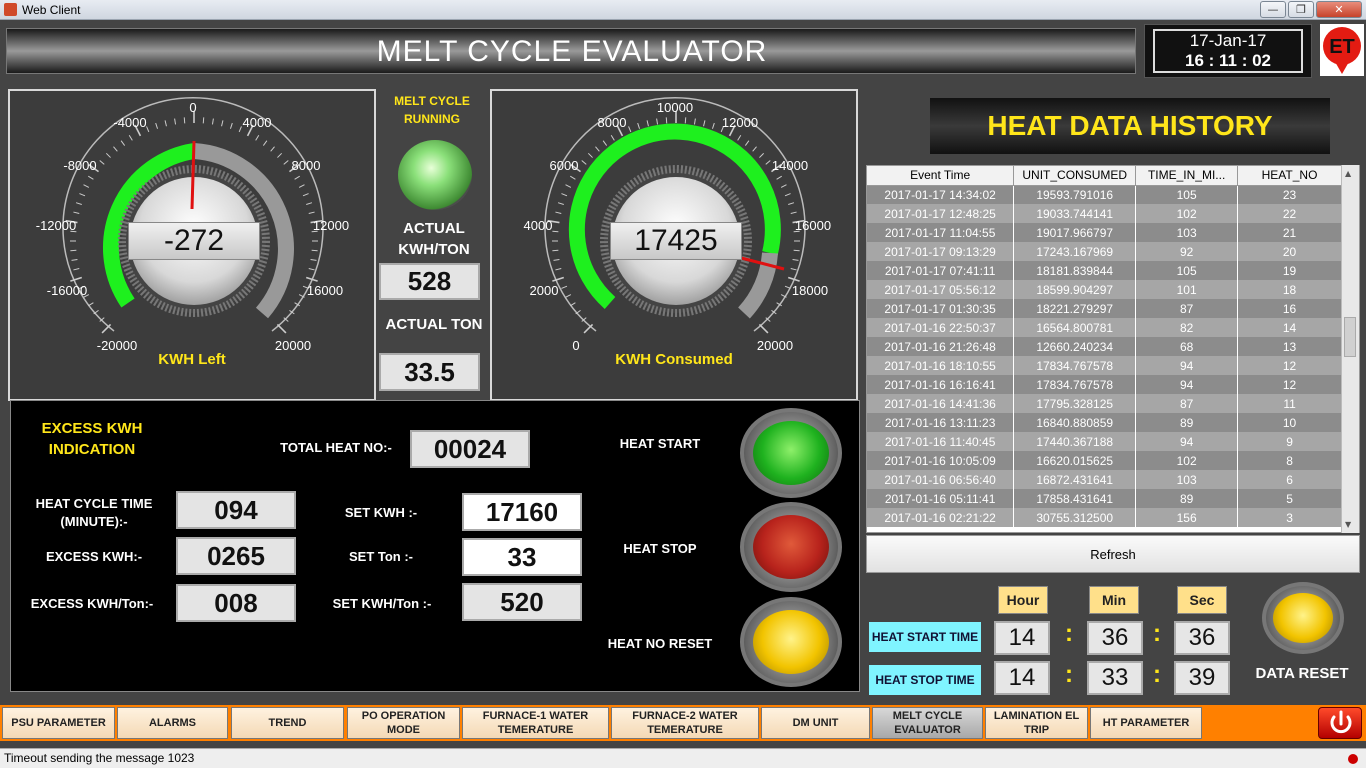  I want to click on table-cell: 16872.431641, so click(1075, 479).